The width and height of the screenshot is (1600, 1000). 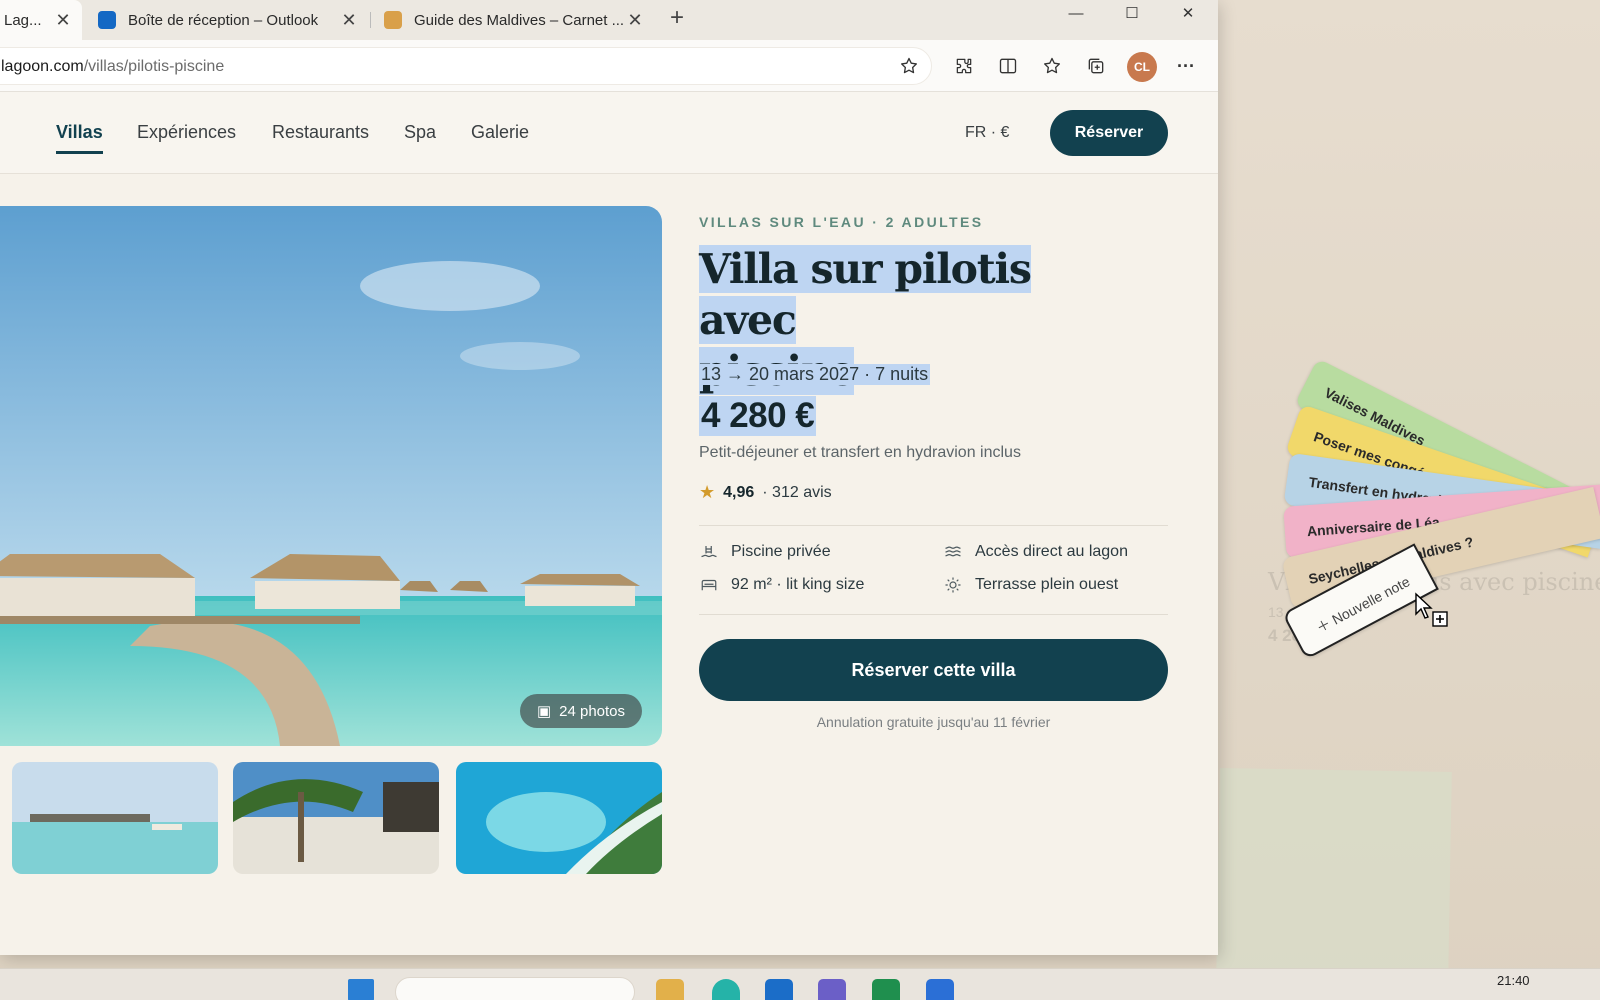 I want to click on favorites-icon, so click(x=1052, y=66).